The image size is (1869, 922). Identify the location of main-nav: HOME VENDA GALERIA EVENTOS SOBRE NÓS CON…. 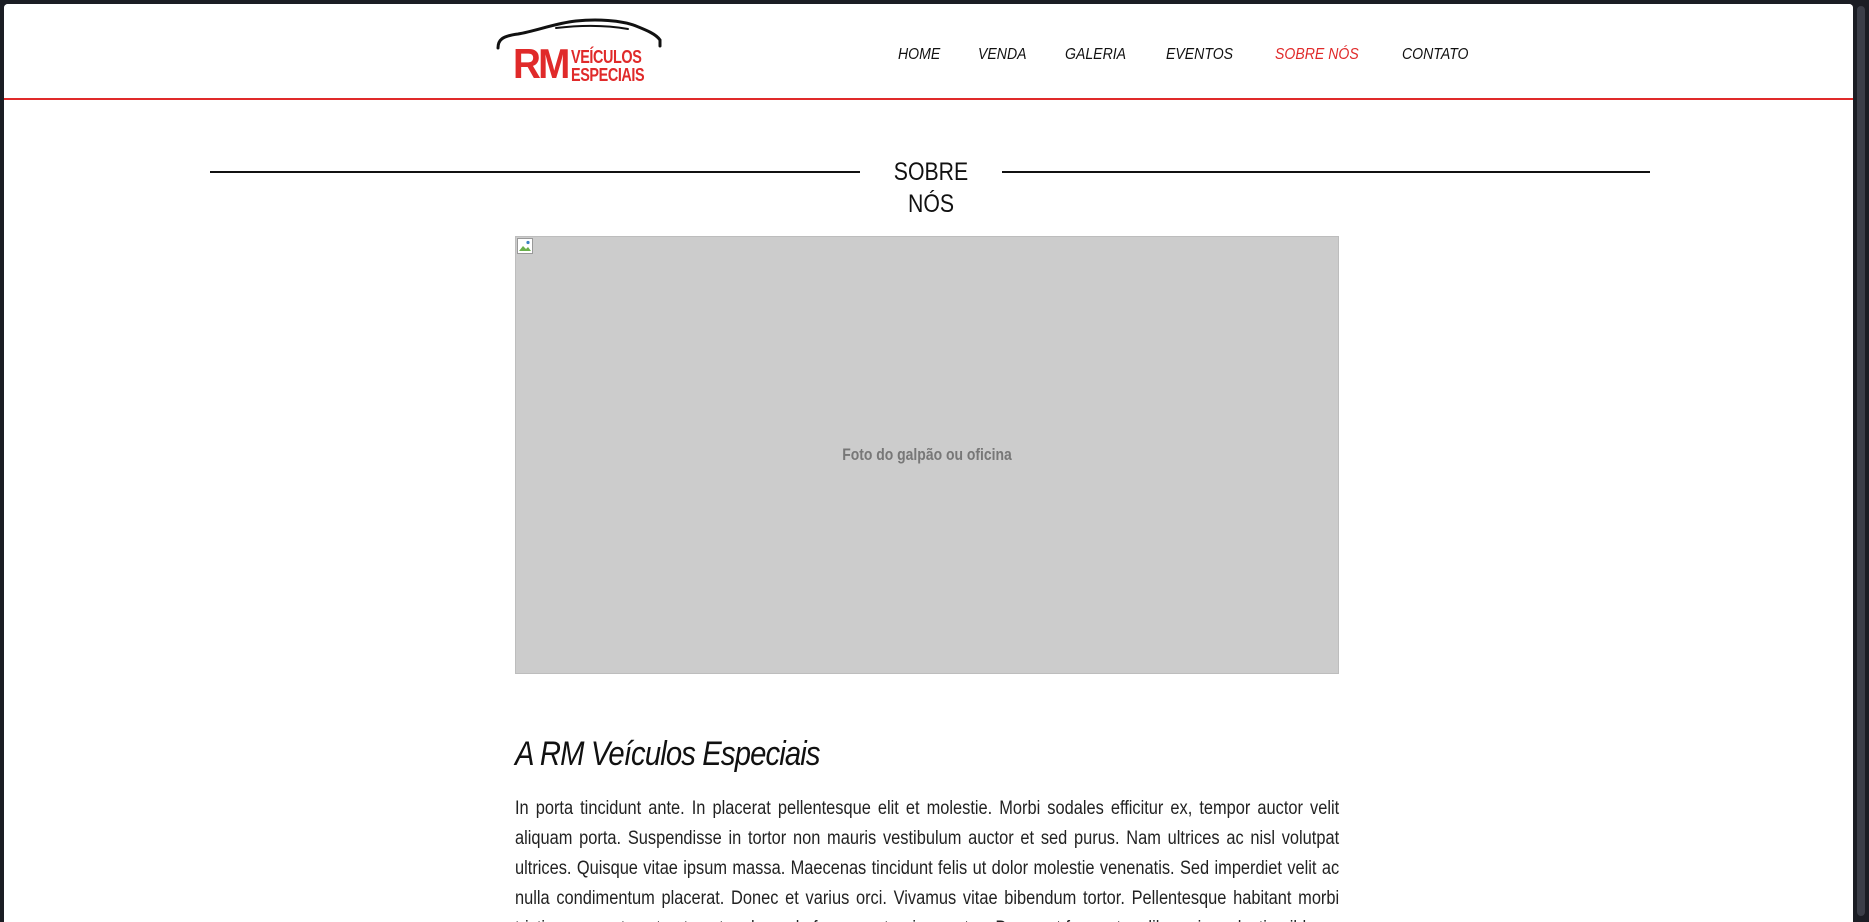
(1203, 56).